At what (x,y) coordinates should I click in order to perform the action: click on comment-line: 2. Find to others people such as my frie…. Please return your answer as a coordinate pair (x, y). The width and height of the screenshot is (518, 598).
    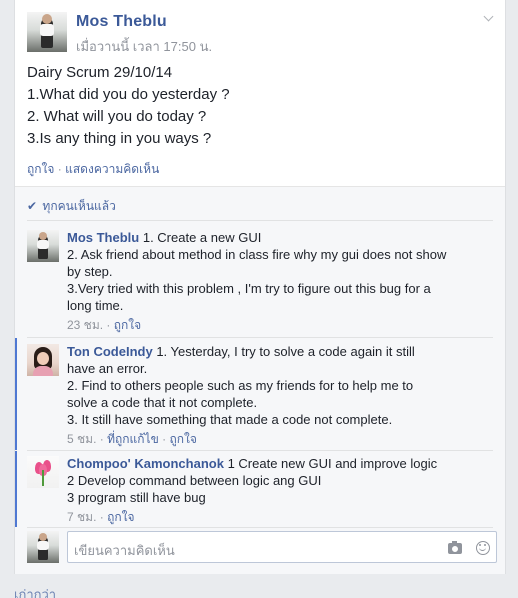
    Looking at the image, I should click on (240, 385).